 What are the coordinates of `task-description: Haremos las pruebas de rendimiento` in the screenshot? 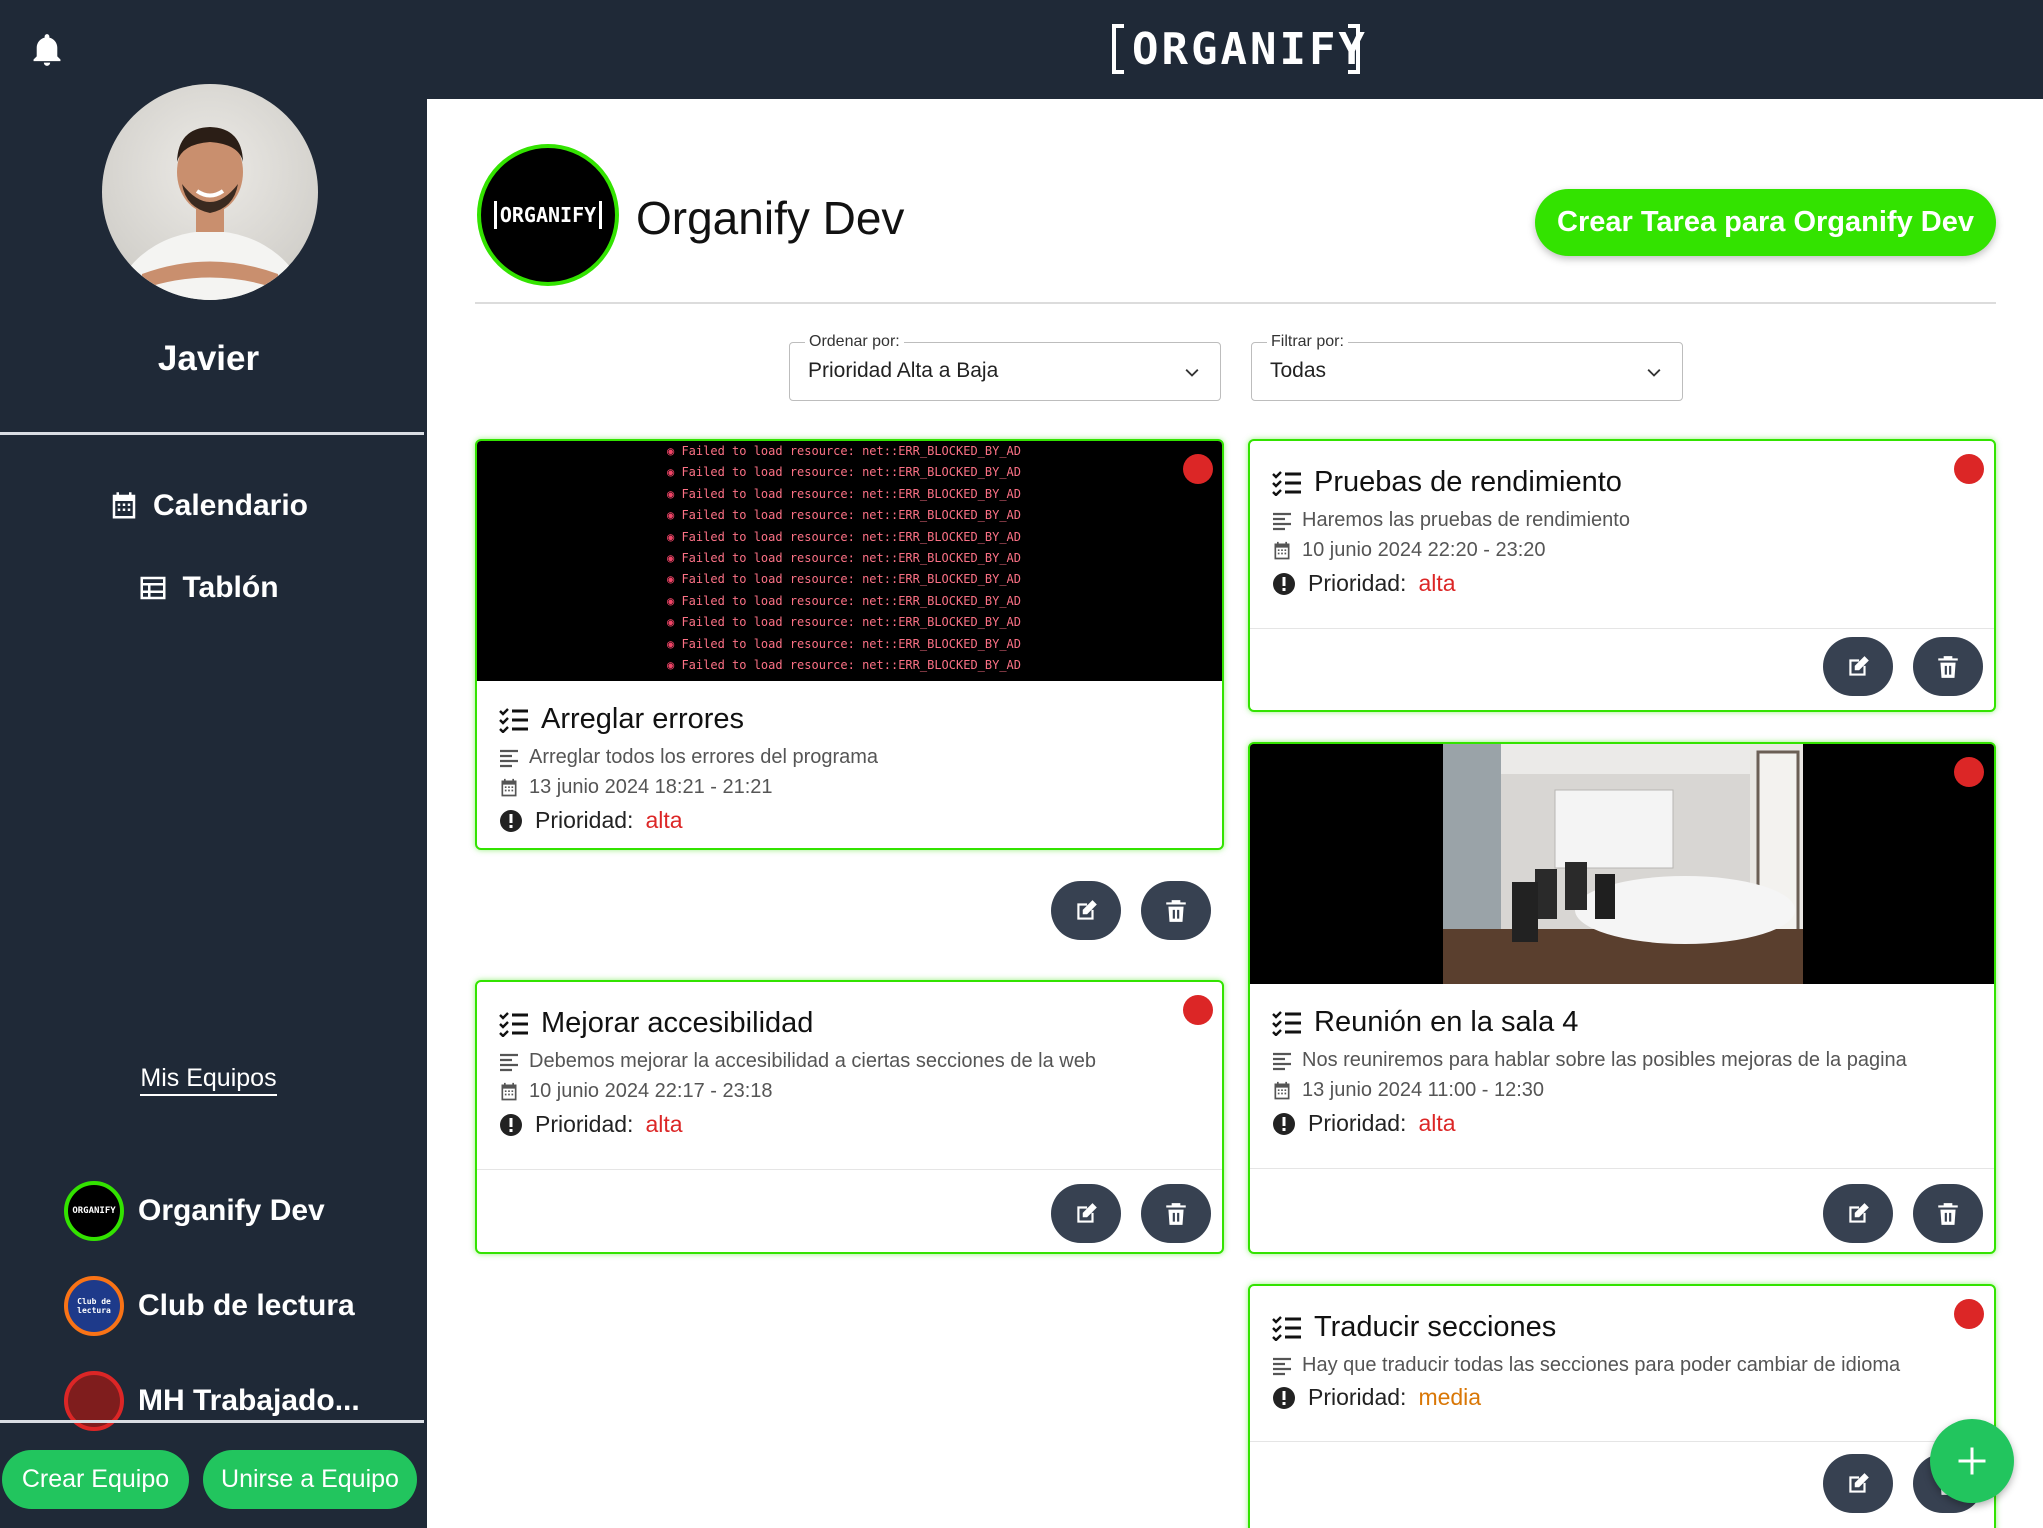 It's located at (1451, 520).